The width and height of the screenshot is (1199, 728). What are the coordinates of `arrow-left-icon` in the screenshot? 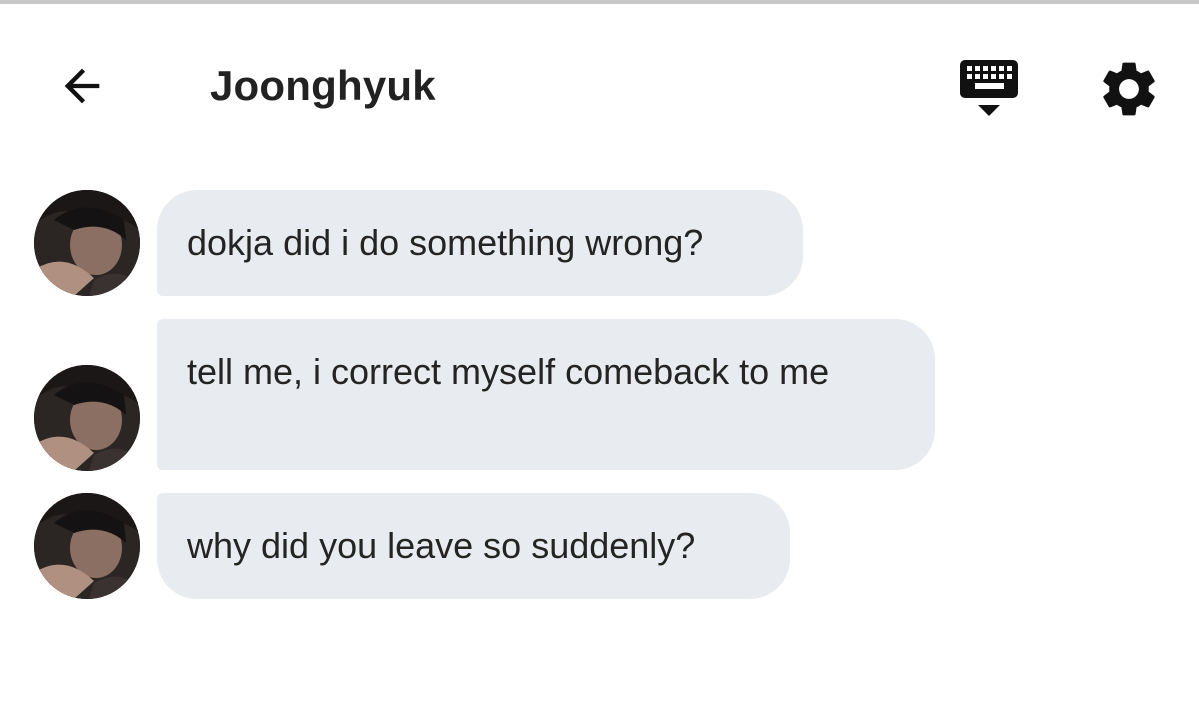 It's located at (82, 86).